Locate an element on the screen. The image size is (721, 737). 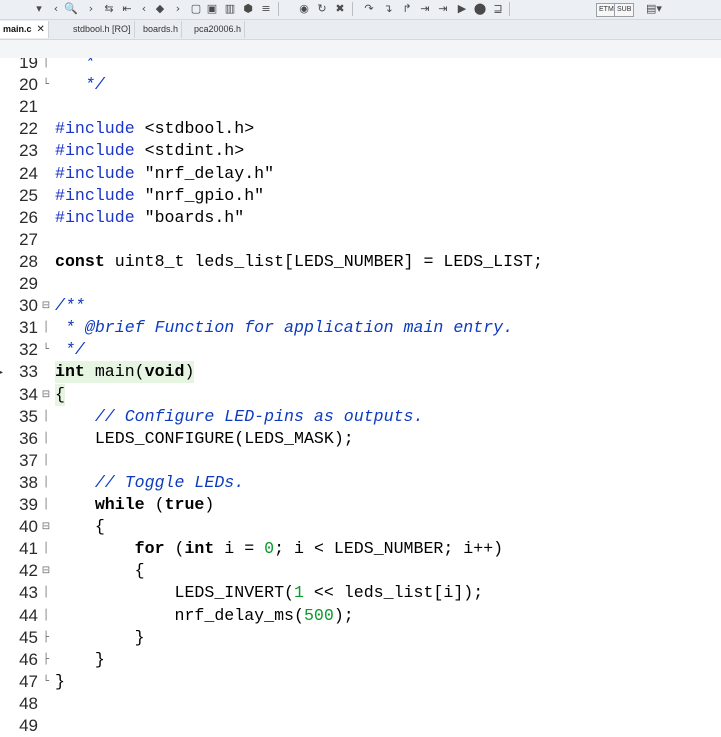
editor-header-strip is located at coordinates (360, 49).